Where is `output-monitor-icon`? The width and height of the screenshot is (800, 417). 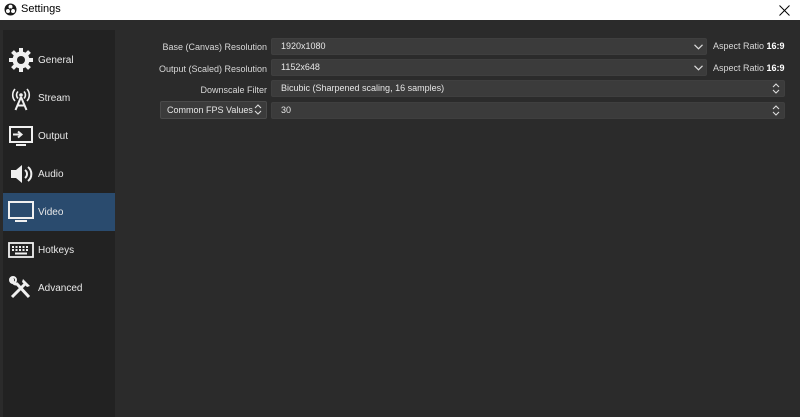
output-monitor-icon is located at coordinates (21, 136).